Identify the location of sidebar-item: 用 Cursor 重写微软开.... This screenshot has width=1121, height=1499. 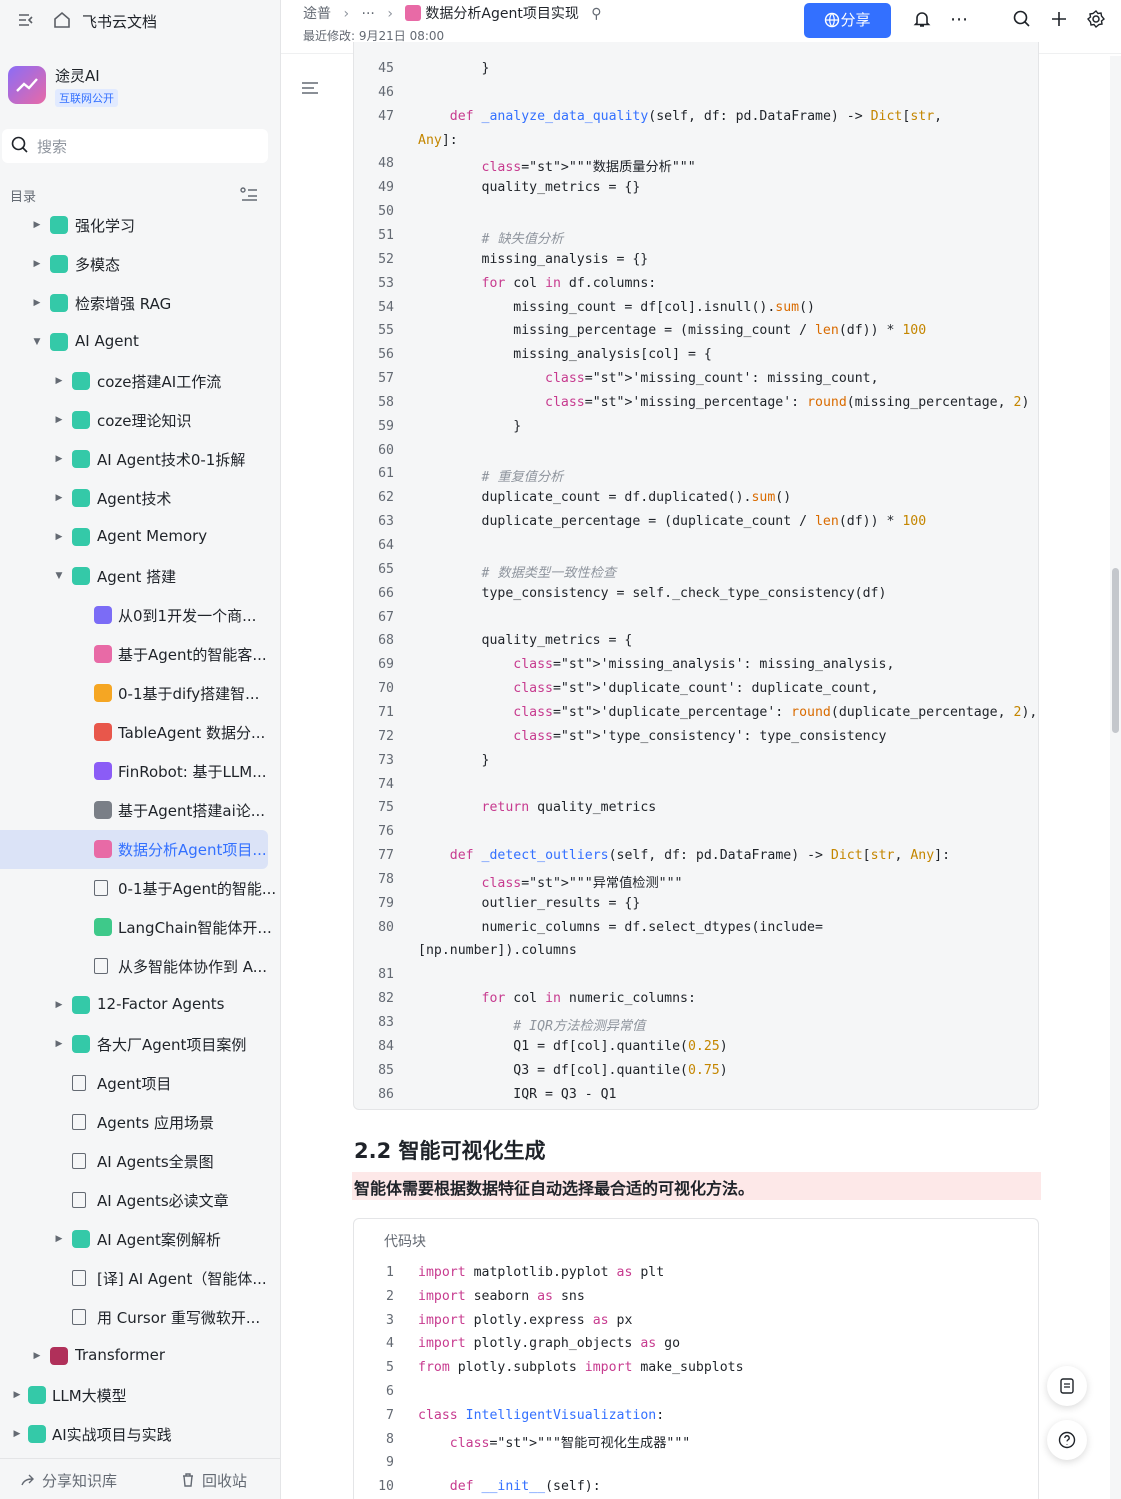
(140, 1317).